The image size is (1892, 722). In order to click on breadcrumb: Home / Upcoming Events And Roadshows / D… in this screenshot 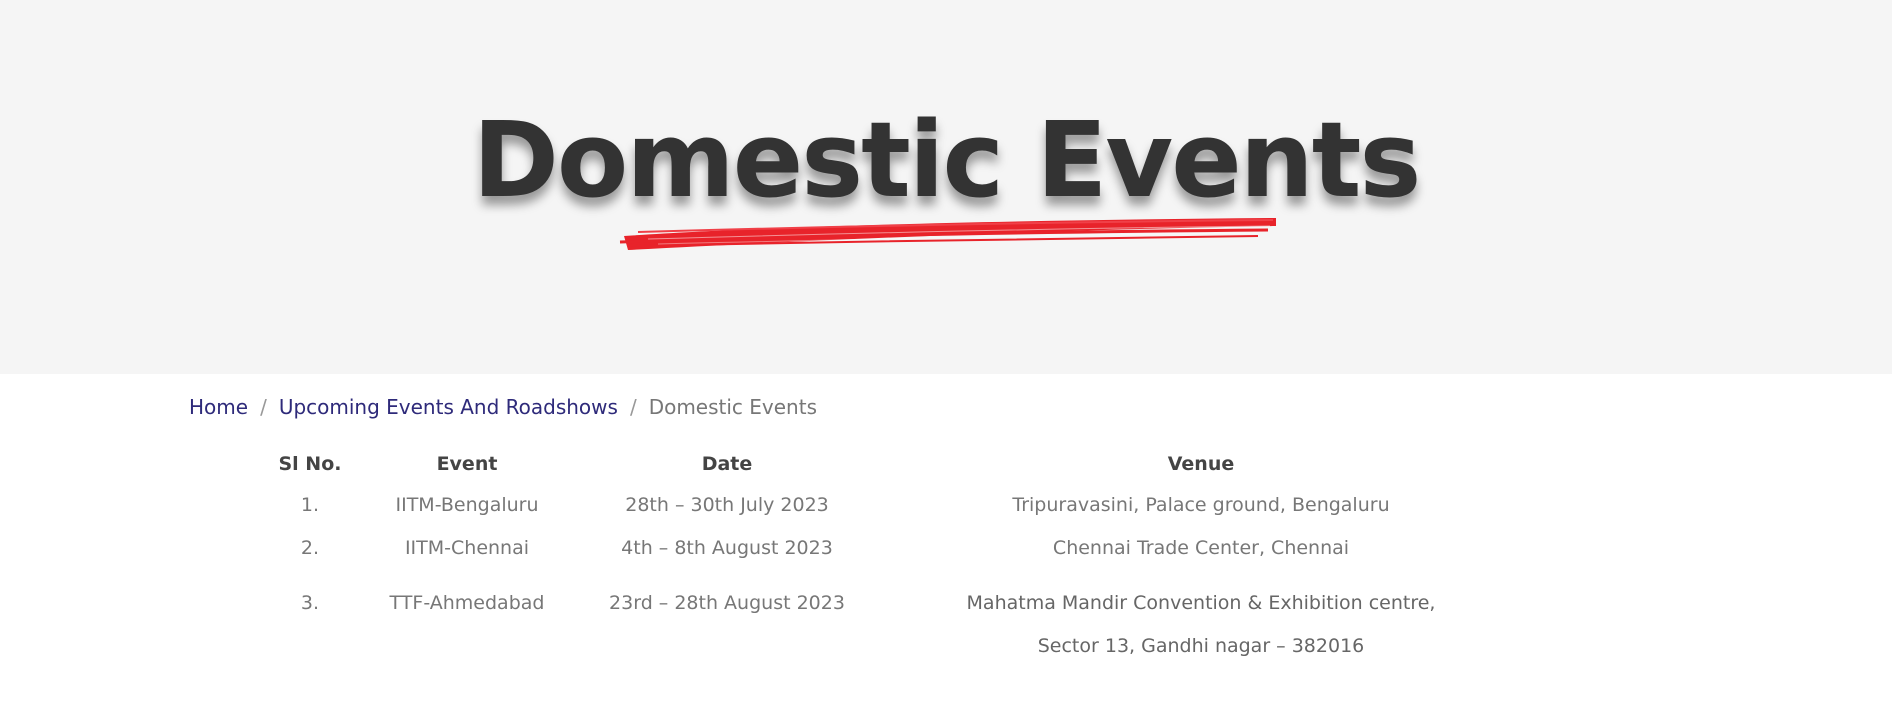, I will do `click(503, 407)`.